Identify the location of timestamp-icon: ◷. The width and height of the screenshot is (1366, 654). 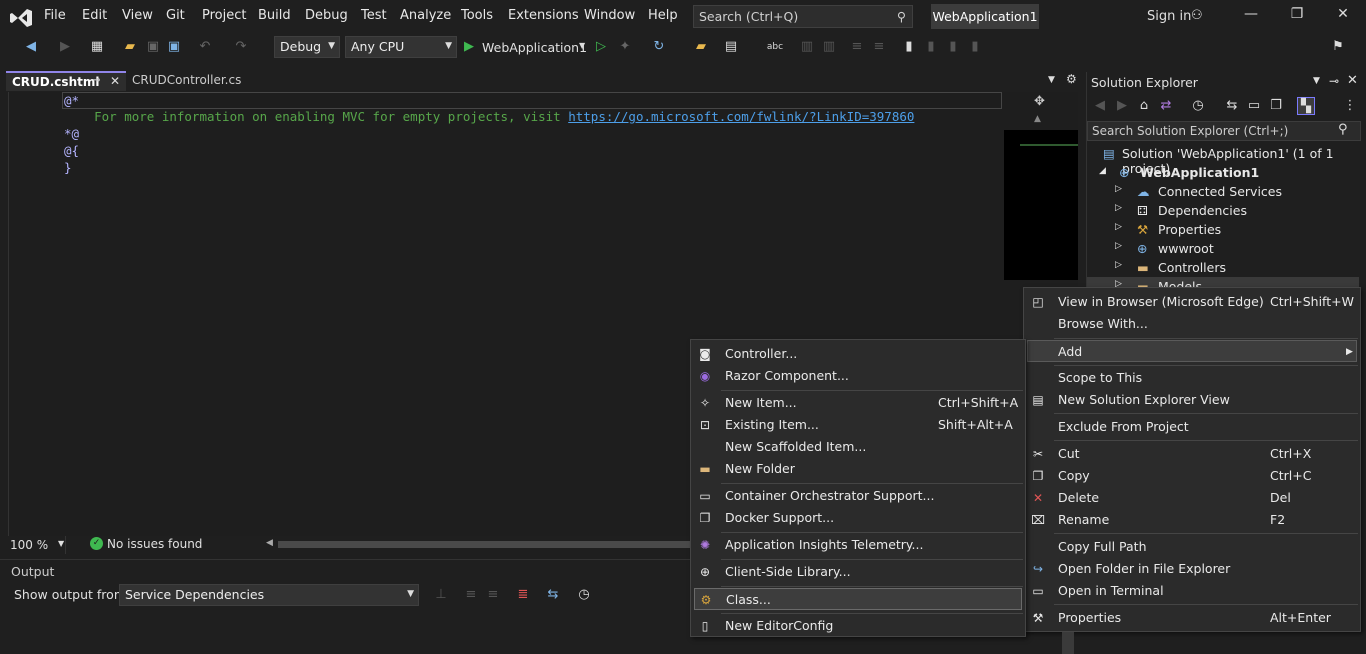
(584, 595).